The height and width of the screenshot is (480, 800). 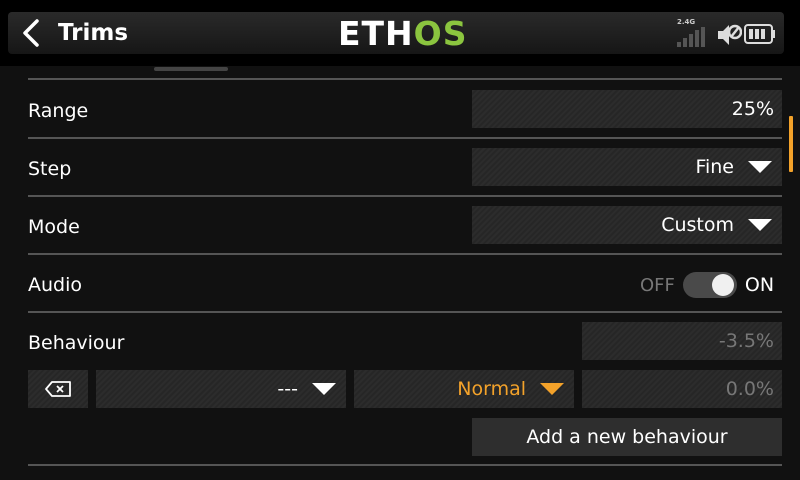 What do you see at coordinates (686, 22) in the screenshot?
I see `signal-band-label: 2.4G` at bounding box center [686, 22].